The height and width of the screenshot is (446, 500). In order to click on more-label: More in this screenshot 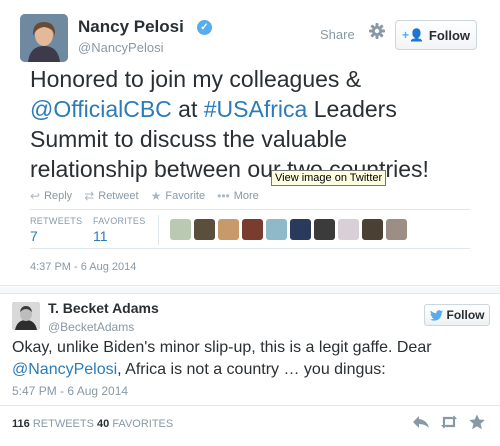, I will do `click(246, 196)`.